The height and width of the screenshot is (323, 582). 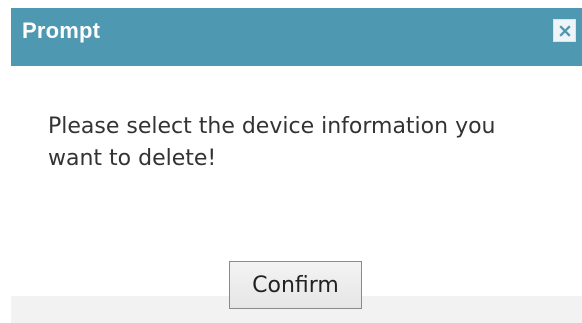 What do you see at coordinates (61, 30) in the screenshot?
I see `dialog-title: Prompt` at bounding box center [61, 30].